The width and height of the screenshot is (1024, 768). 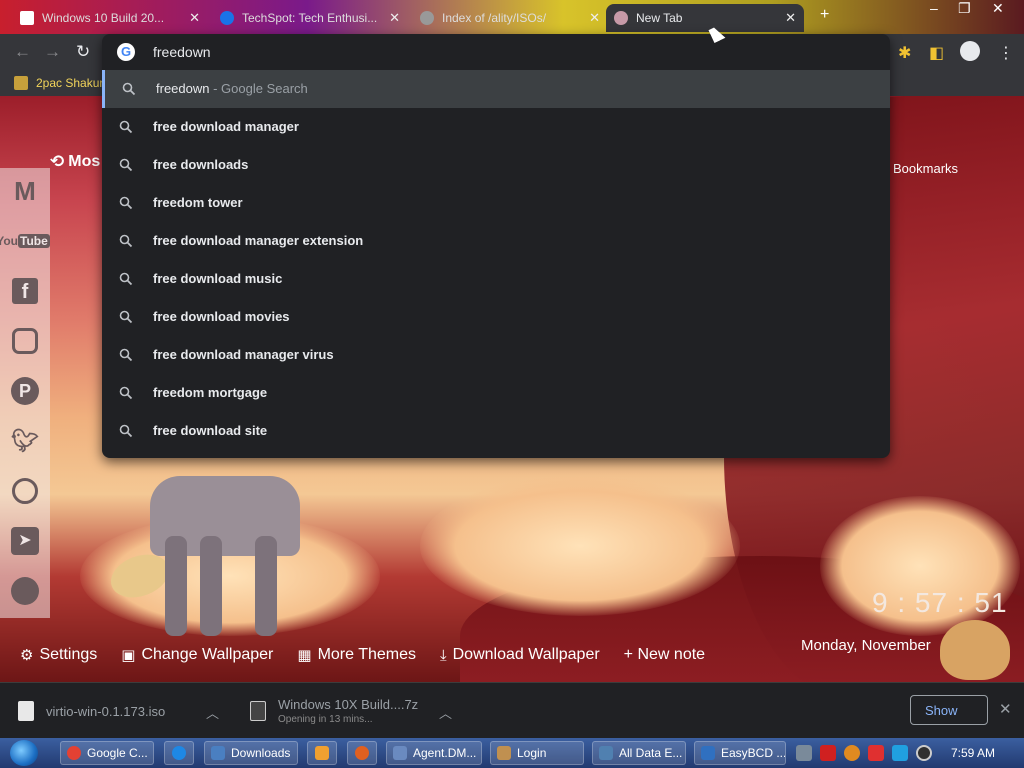 I want to click on twitter-icon: 🐦︎, so click(x=25, y=441).